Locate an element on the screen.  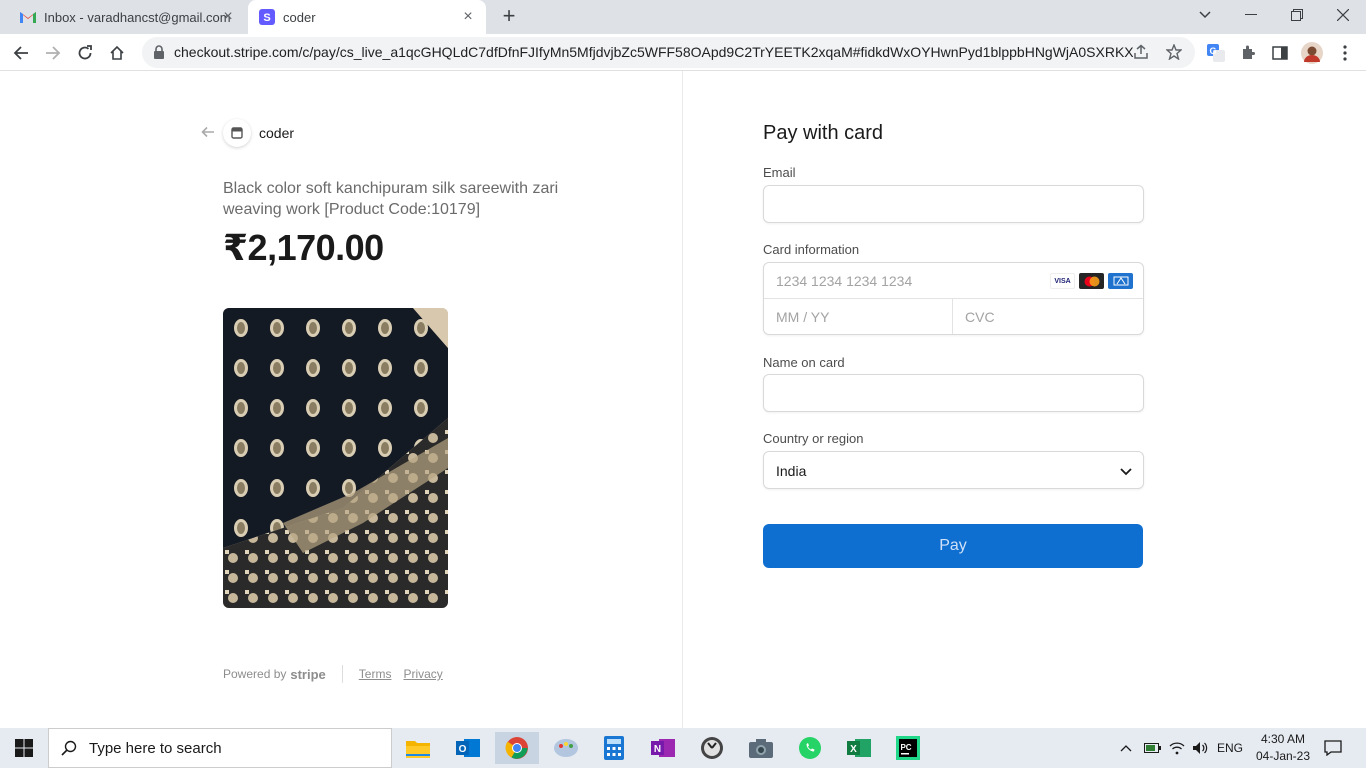
tab-coder: S coder × is located at coordinates (367, 17).